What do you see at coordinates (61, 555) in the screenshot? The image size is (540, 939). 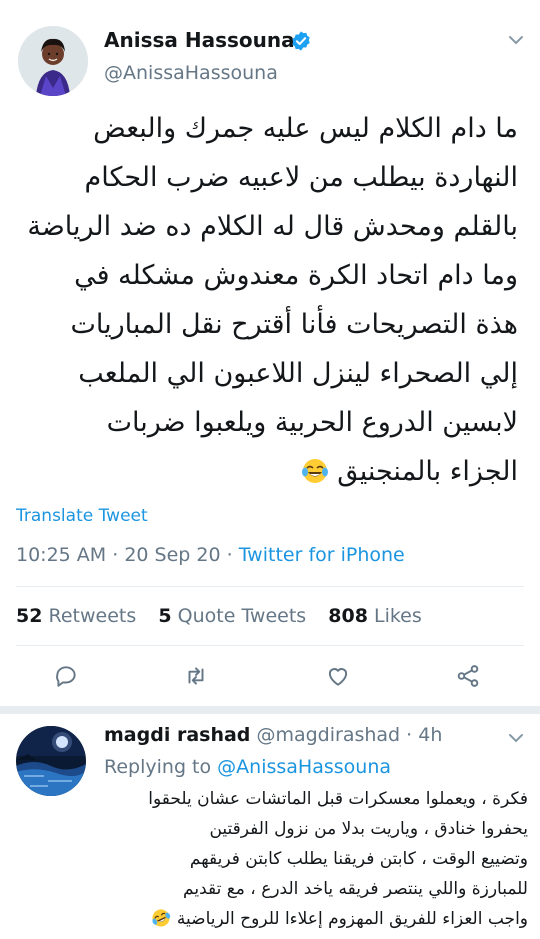 I see `tweet-time: 10:25 AM` at bounding box center [61, 555].